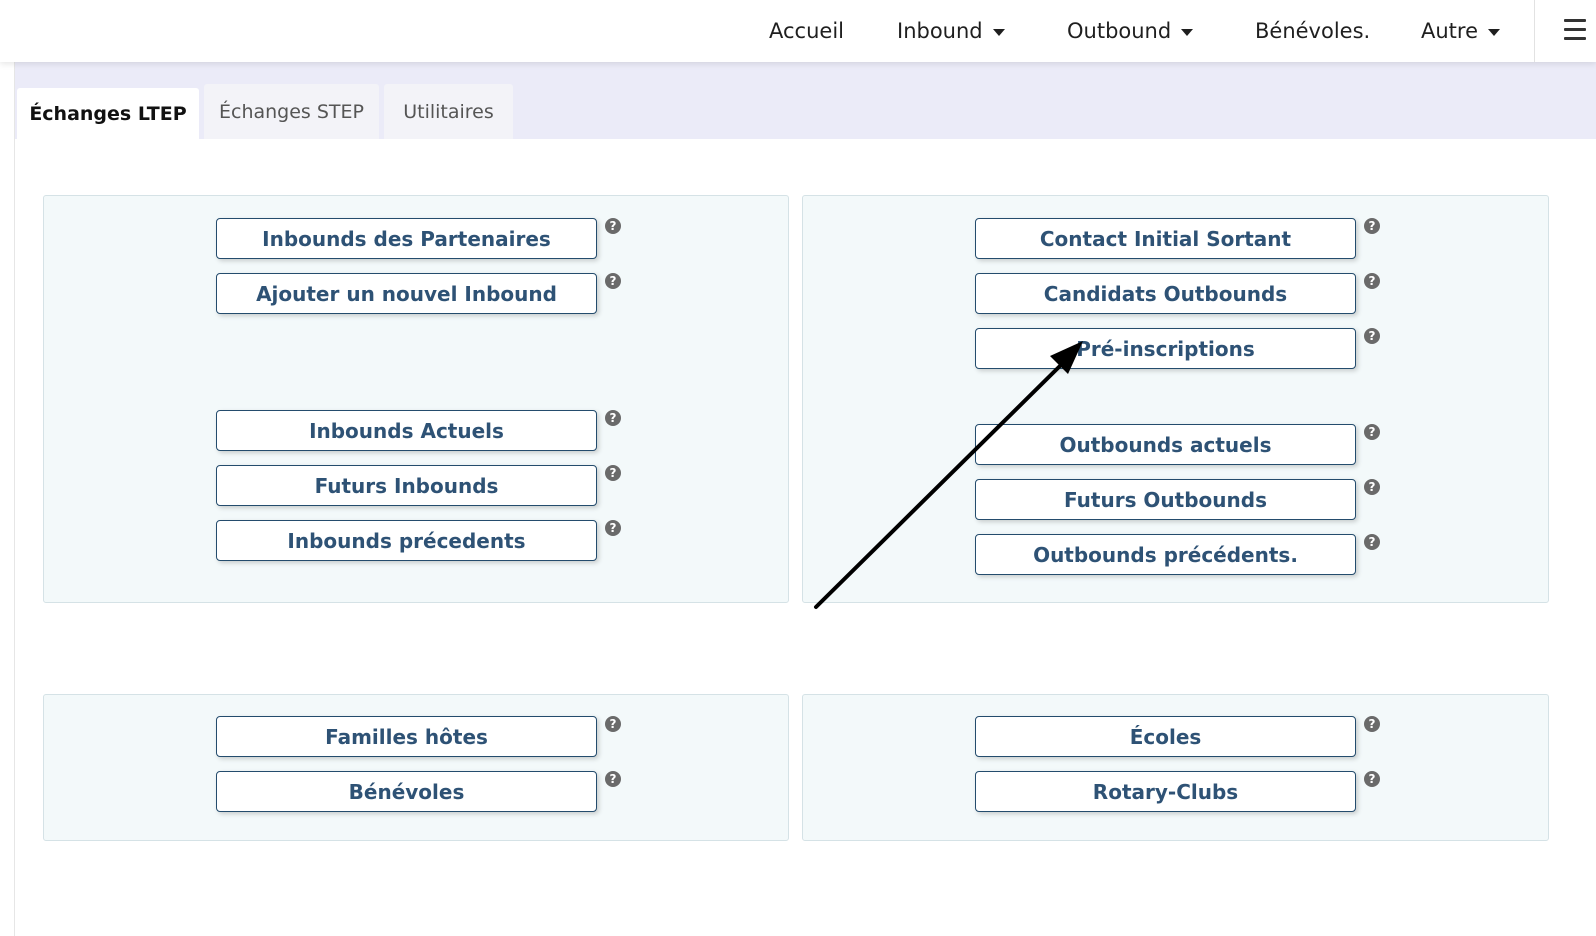 Image resolution: width=1596 pixels, height=936 pixels. I want to click on host-families-button: Familles hôtes, so click(406, 736).